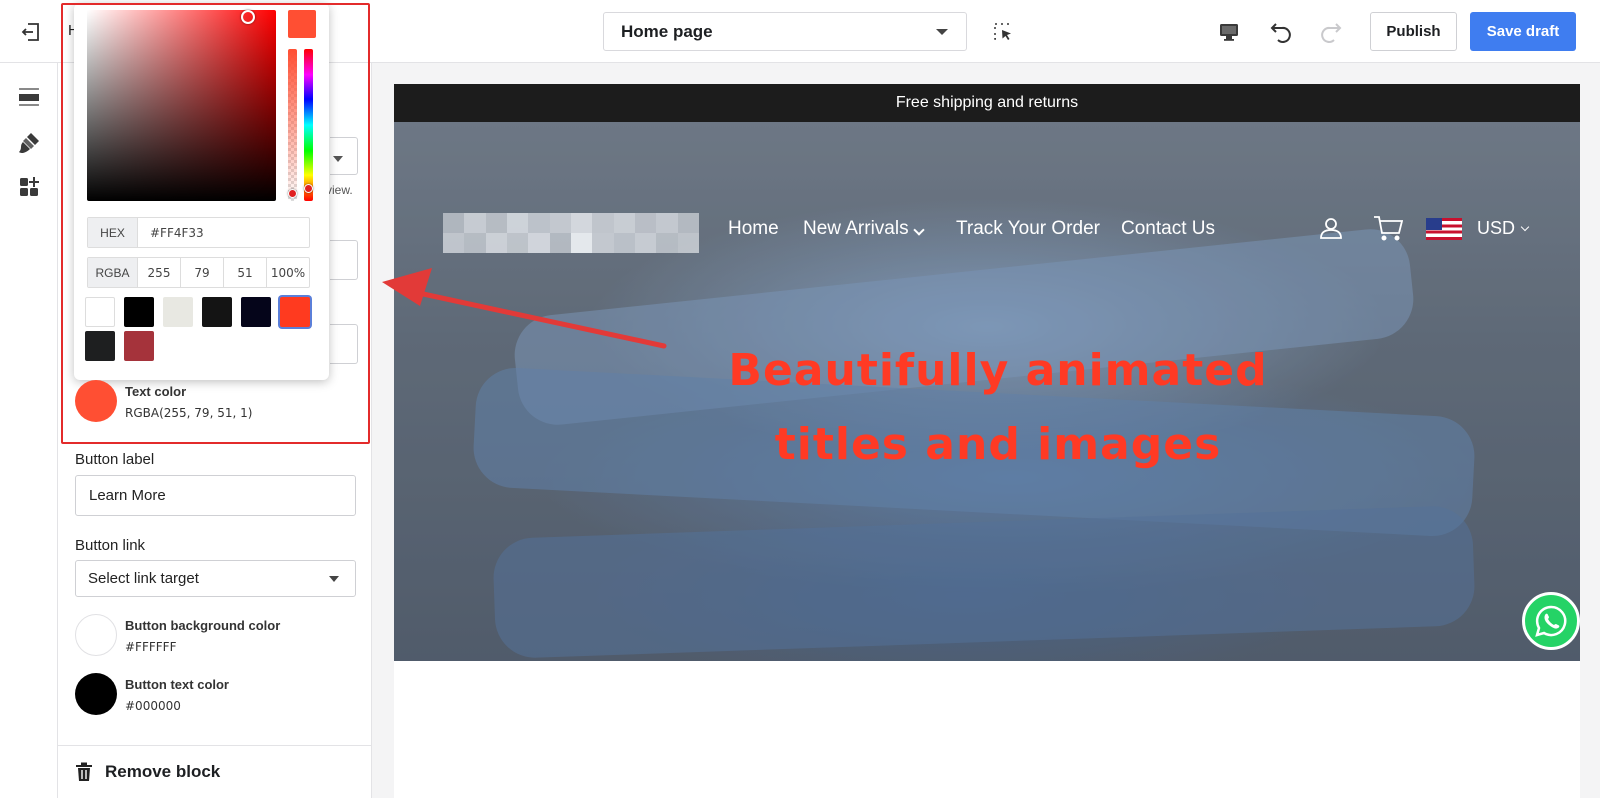 Image resolution: width=1600 pixels, height=798 pixels. What do you see at coordinates (288, 272) in the screenshot?
I see `alpha-input: 100%` at bounding box center [288, 272].